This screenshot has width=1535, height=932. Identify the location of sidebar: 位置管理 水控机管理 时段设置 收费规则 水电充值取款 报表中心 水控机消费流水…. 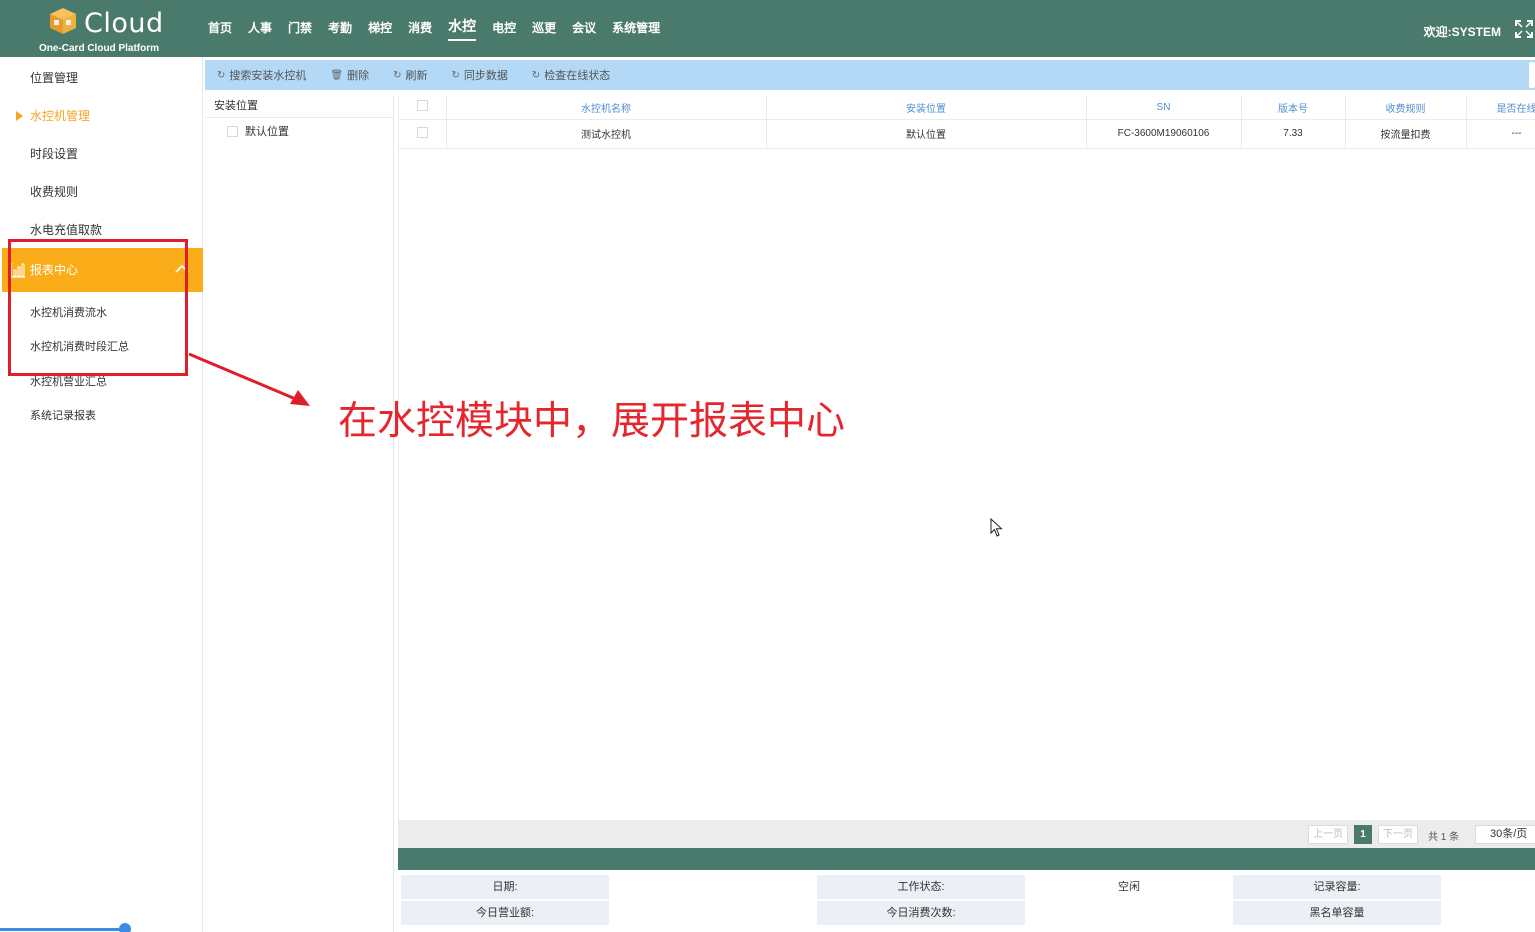
(102, 494).